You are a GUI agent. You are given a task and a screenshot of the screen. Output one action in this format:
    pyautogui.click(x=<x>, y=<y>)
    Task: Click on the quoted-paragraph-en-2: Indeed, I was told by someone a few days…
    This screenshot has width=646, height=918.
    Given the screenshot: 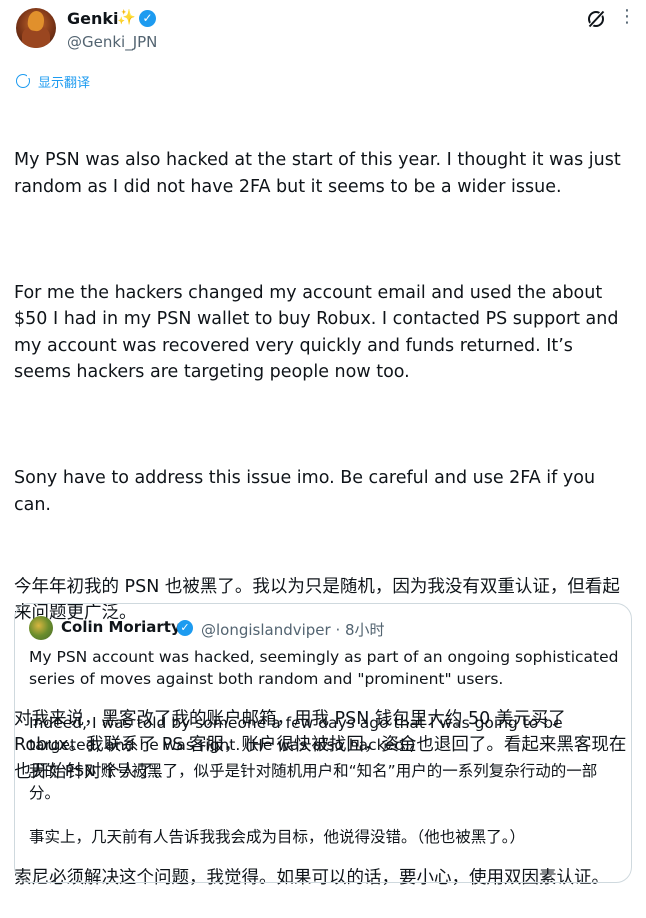 What is the action you would take?
    pyautogui.click(x=296, y=734)
    